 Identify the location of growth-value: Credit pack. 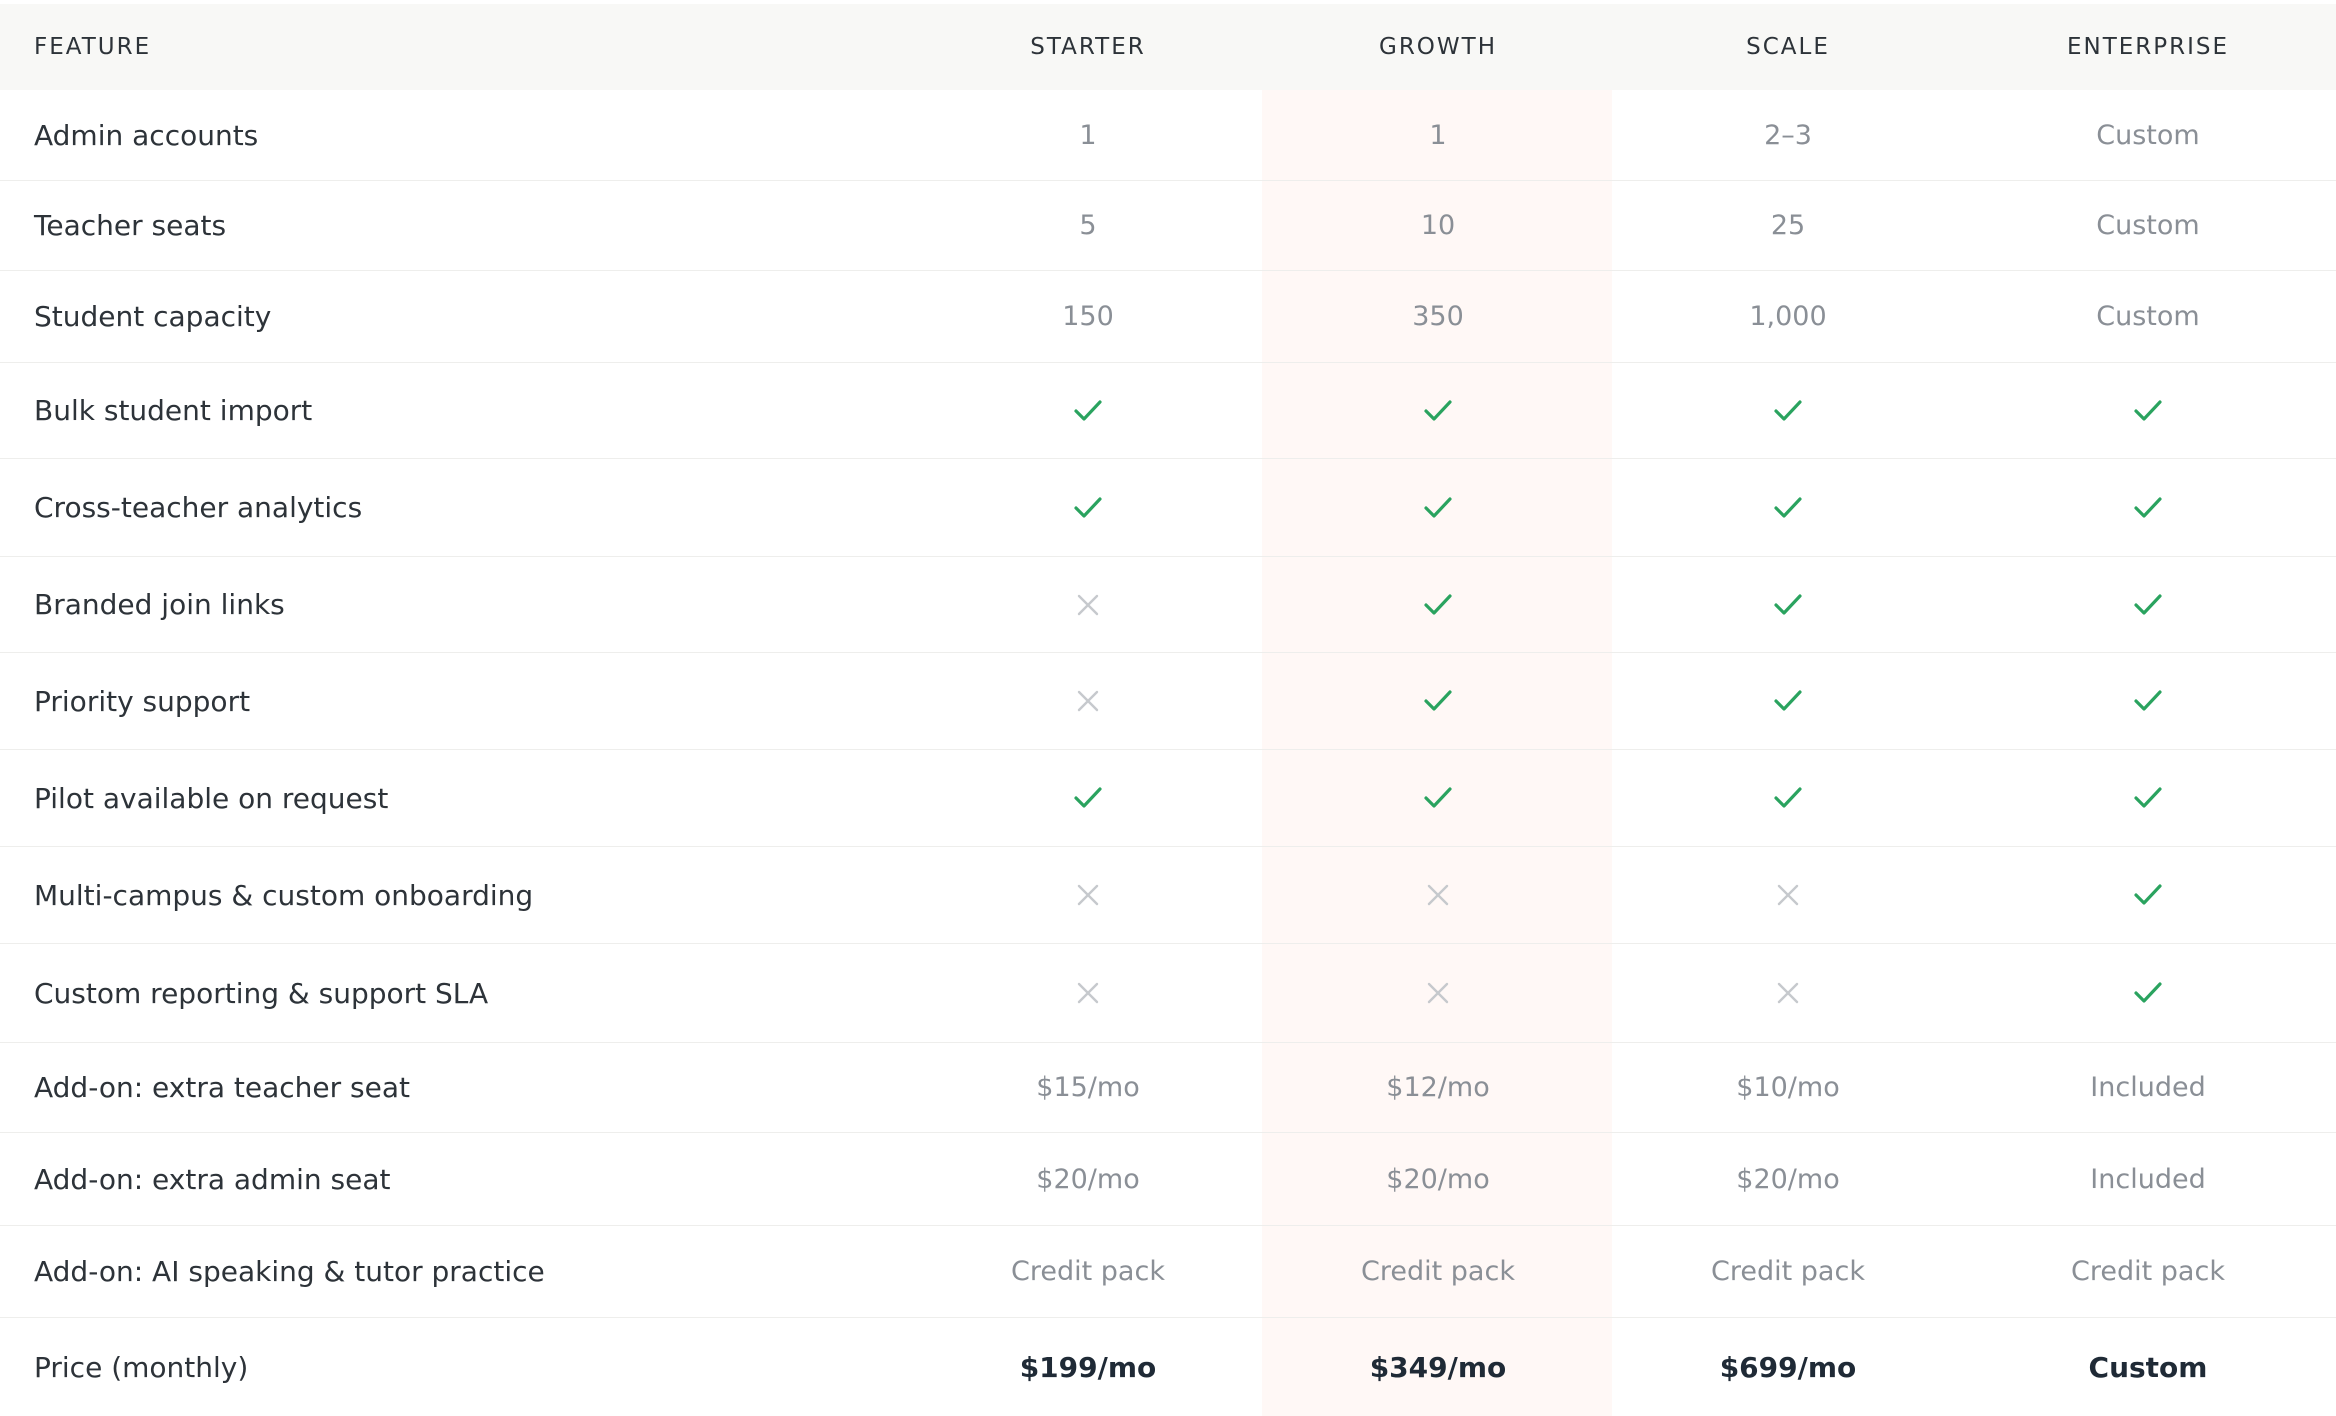
(1438, 1271).